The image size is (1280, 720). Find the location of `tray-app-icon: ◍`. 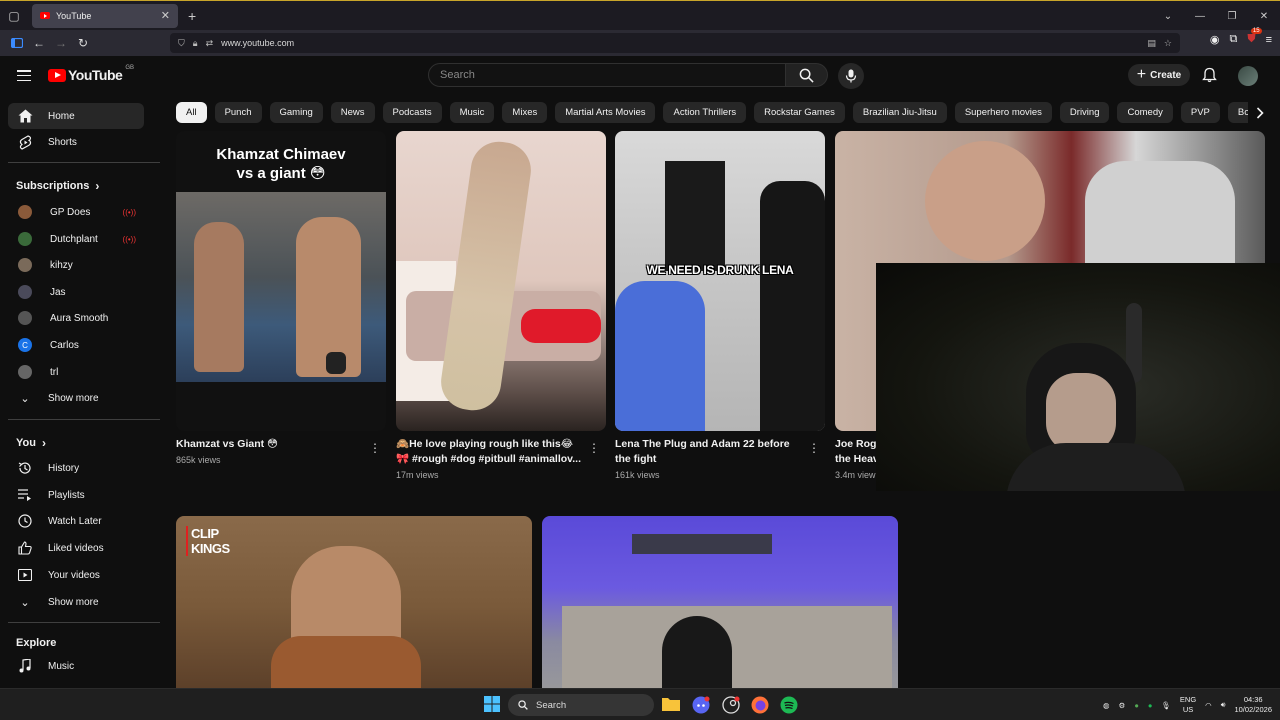

tray-app-icon: ◍ is located at coordinates (1106, 705).